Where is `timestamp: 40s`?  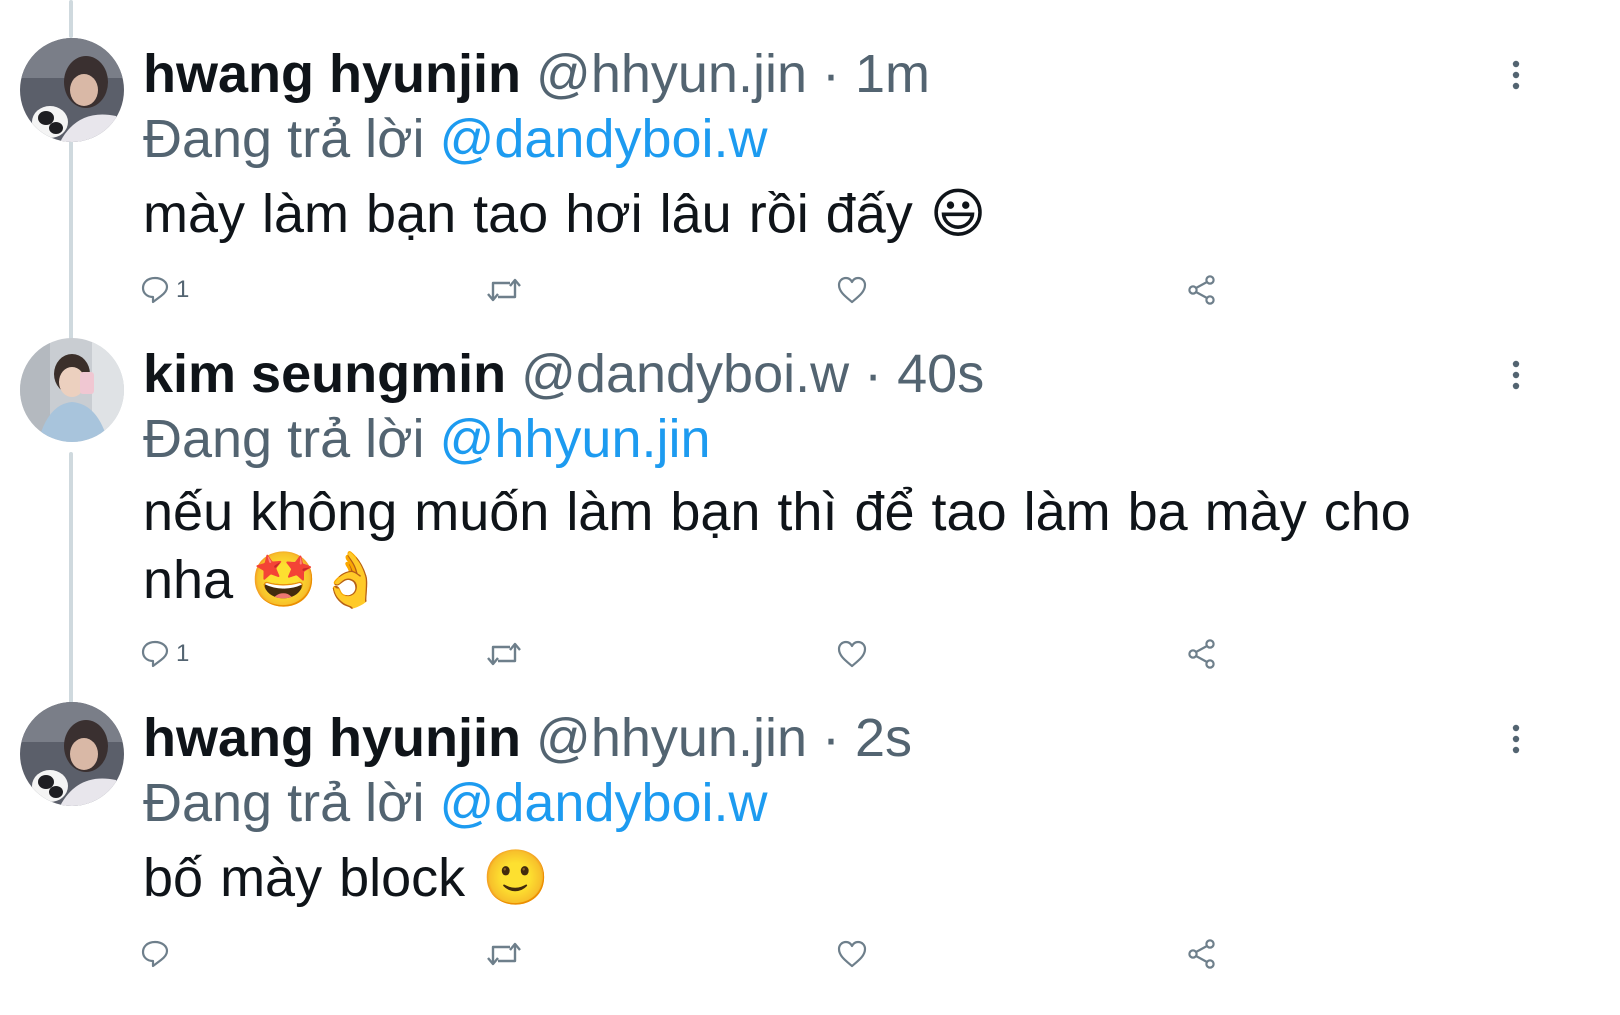 timestamp: 40s is located at coordinates (940, 374).